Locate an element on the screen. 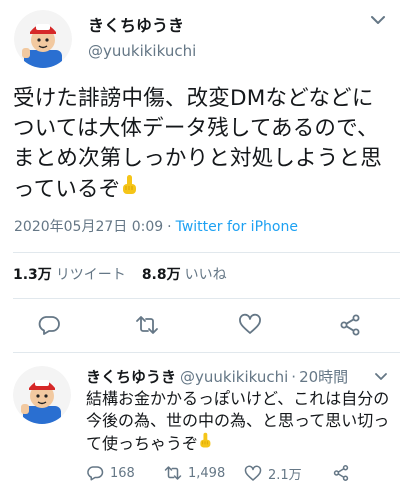  tweet-meta: 2020年05月27日 0:09 · Twitter for iPhone is located at coordinates (156, 226).